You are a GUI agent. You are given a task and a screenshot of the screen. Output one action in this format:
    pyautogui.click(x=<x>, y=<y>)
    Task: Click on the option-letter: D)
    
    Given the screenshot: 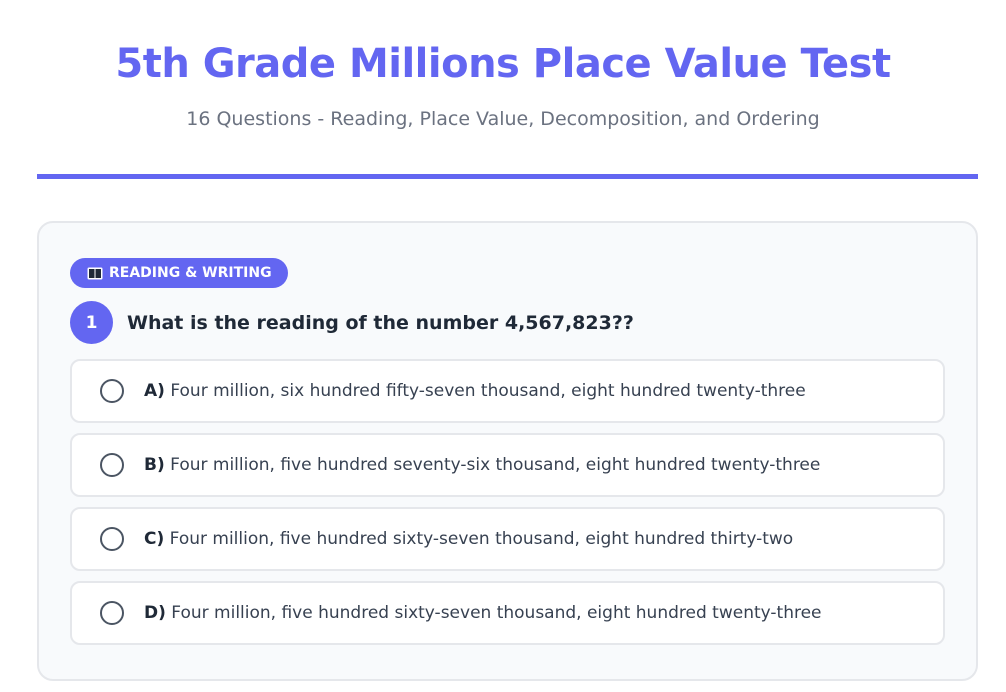 What is the action you would take?
    pyautogui.click(x=155, y=613)
    